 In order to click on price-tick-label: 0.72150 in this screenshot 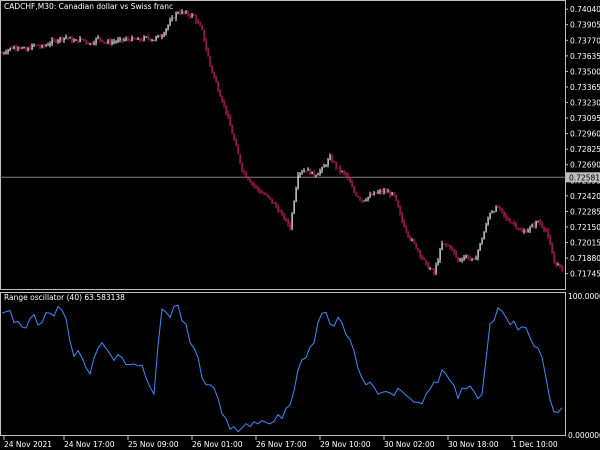, I will do `click(585, 227)`.